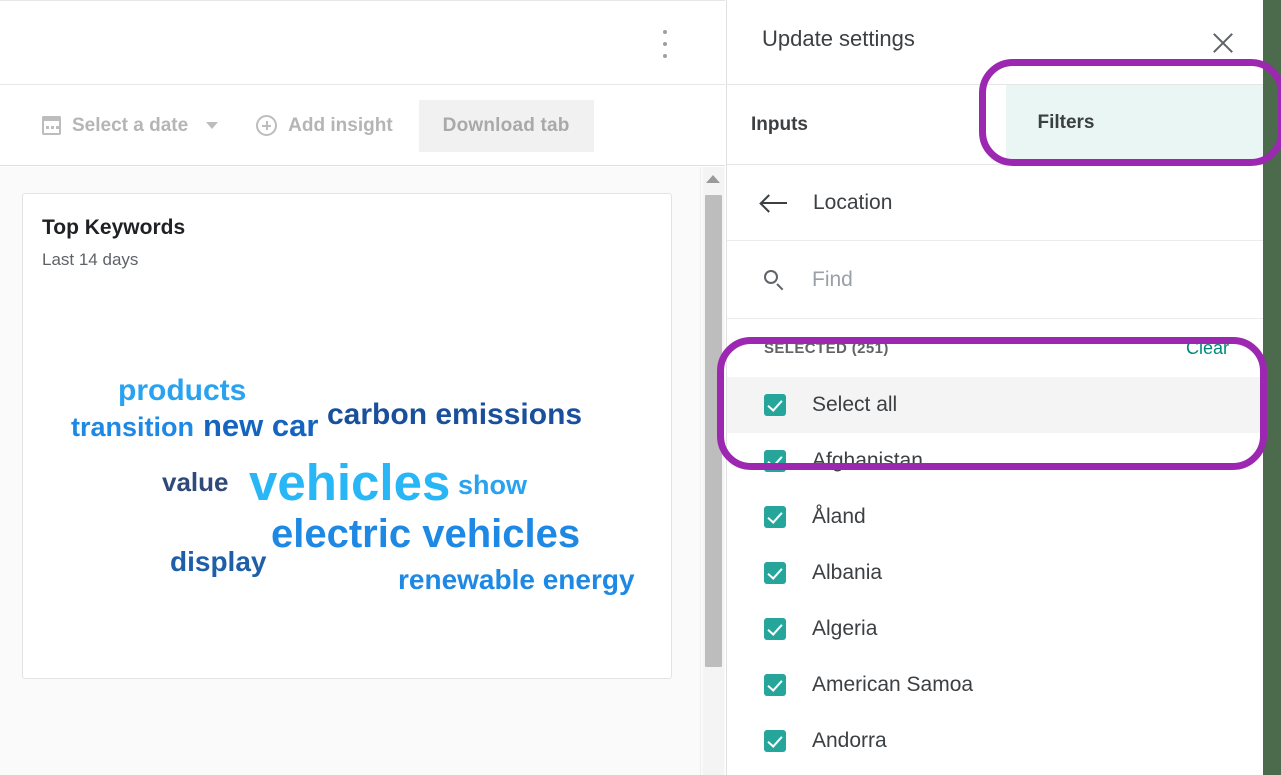 Image resolution: width=1281 pixels, height=775 pixels. I want to click on option-label: Afghanistan, so click(867, 460).